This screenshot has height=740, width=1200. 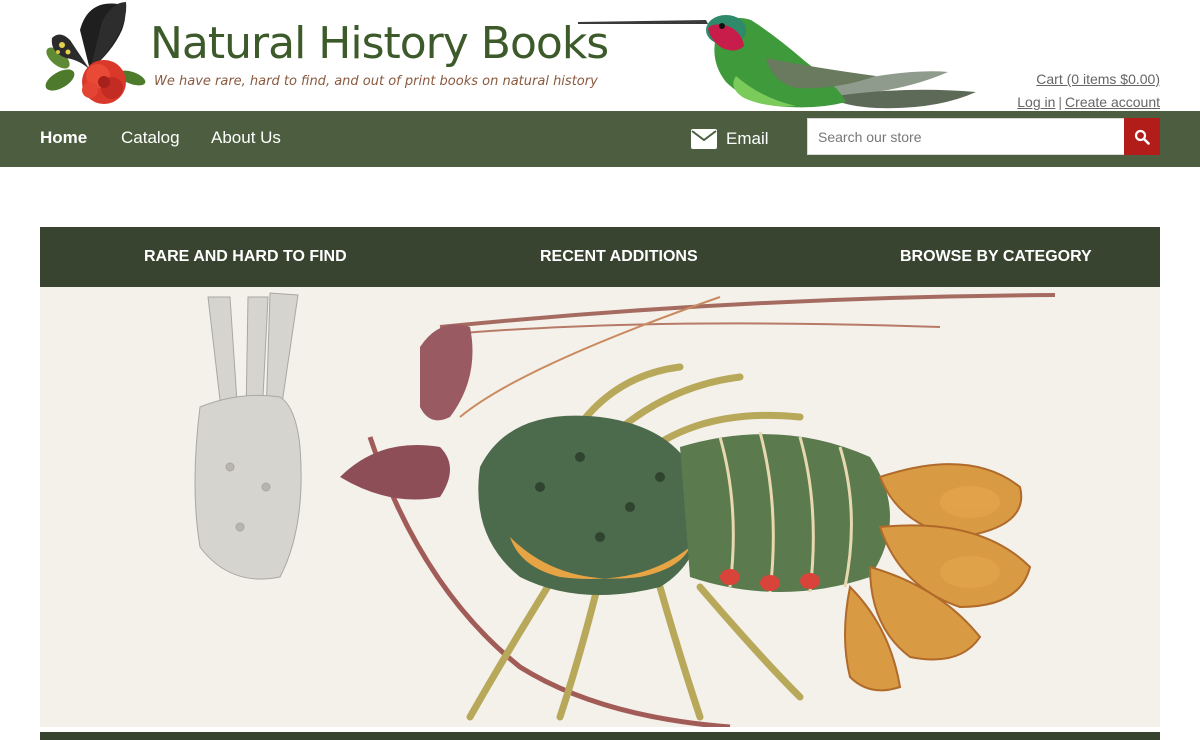 I want to click on nav-catalog: Catalog, so click(x=150, y=139).